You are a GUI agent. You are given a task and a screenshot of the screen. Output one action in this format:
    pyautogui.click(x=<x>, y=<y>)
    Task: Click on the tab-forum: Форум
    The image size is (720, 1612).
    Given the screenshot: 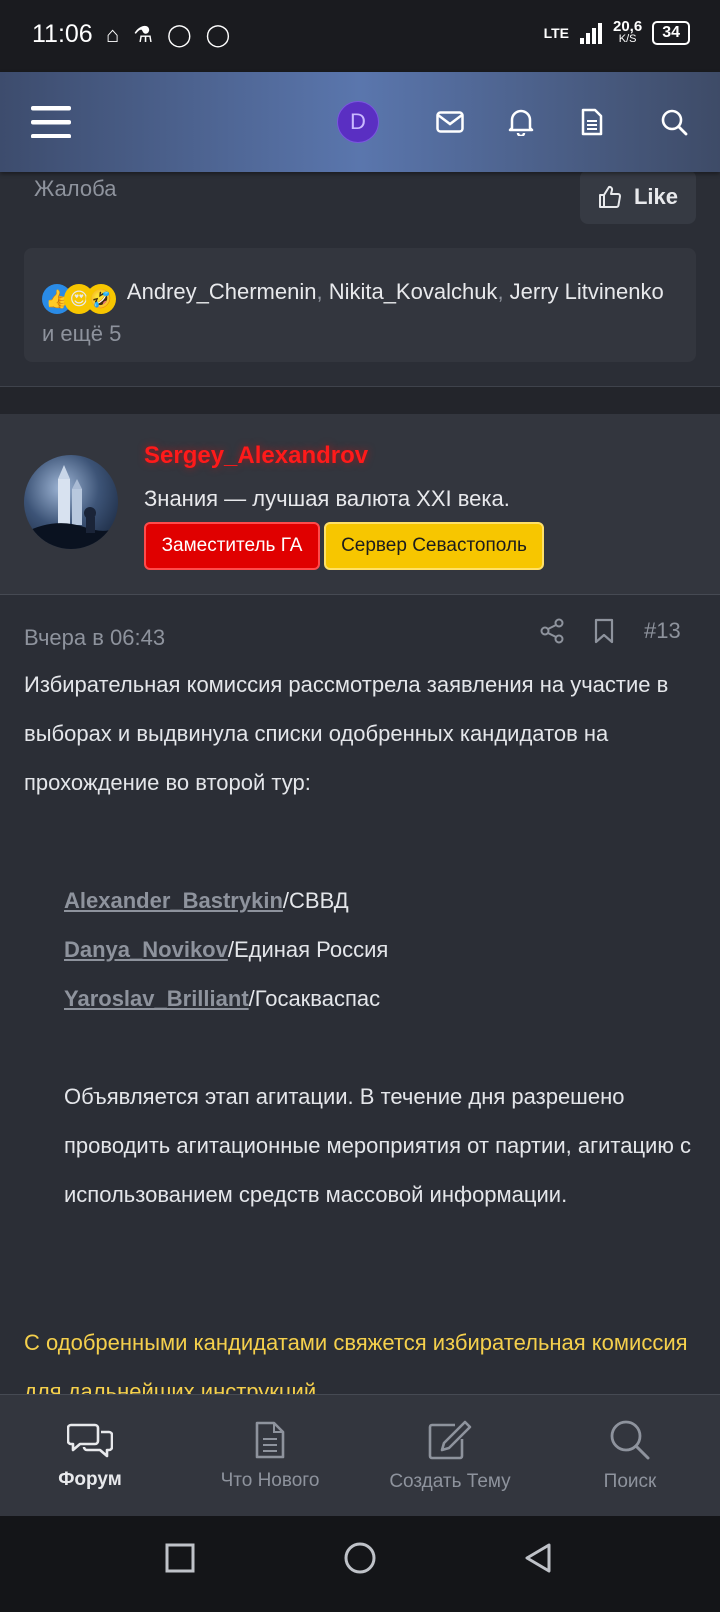 What is the action you would take?
    pyautogui.click(x=90, y=1456)
    